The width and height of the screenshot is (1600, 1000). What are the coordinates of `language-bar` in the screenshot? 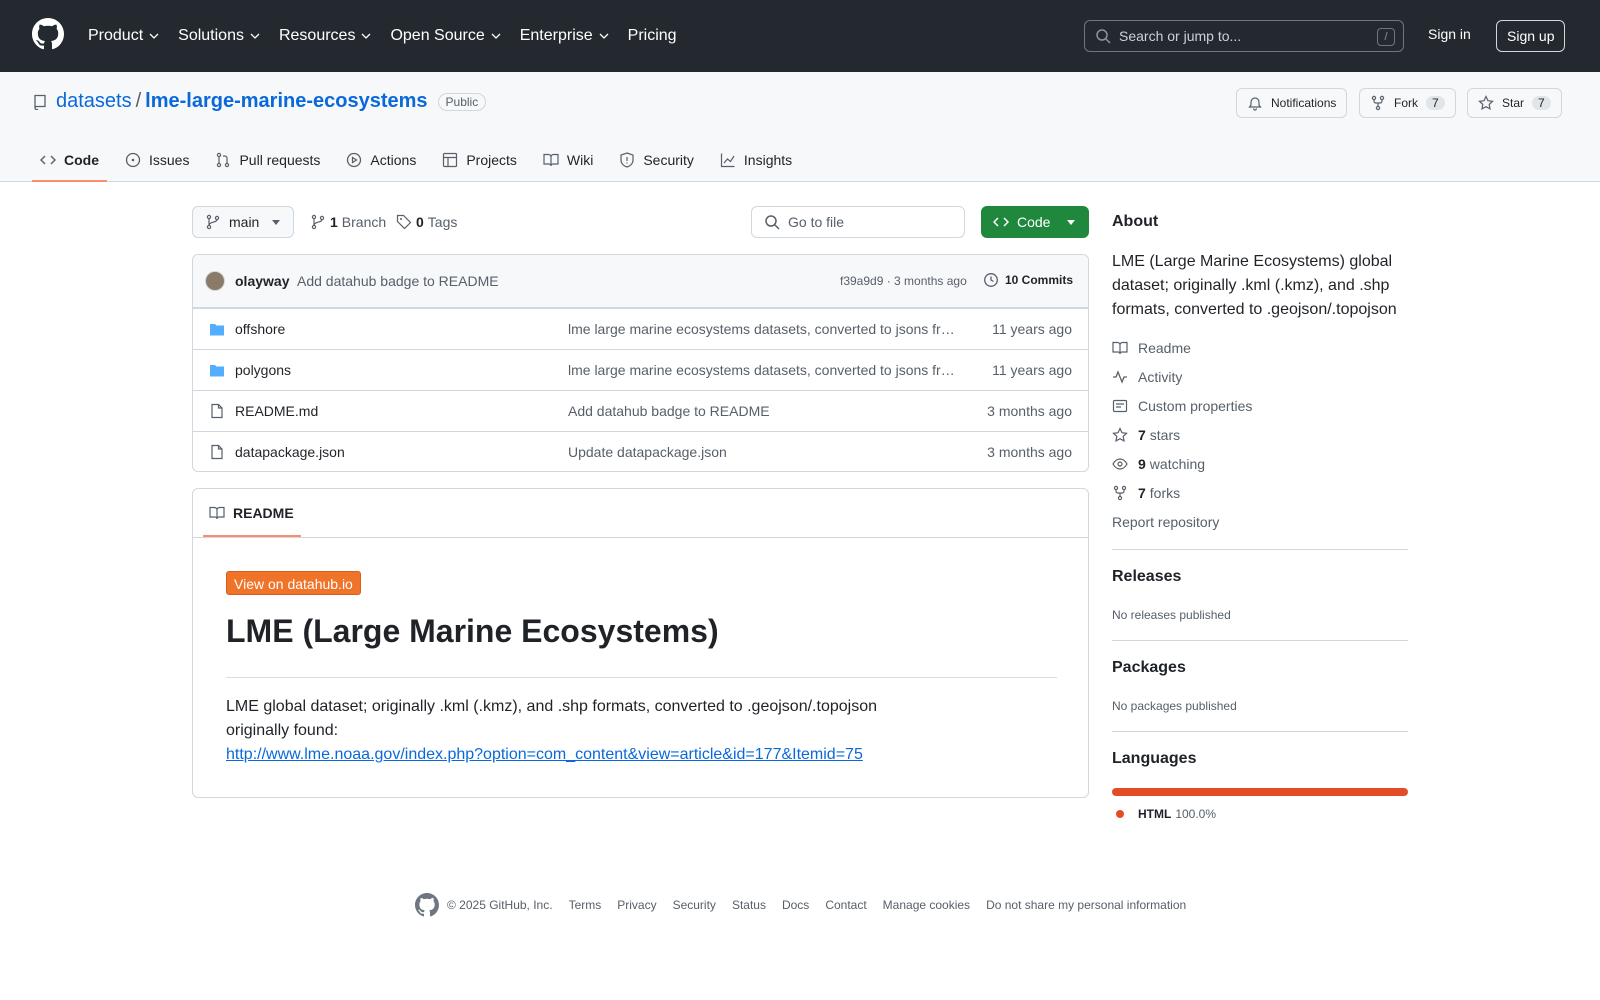 It's located at (1260, 792).